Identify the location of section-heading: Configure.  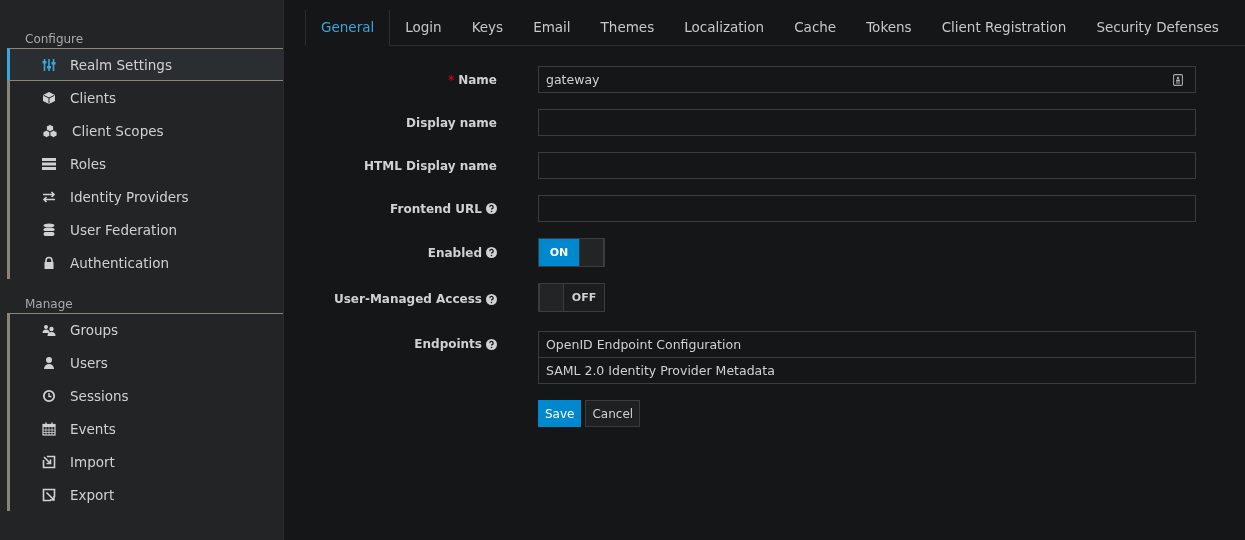
(54, 39).